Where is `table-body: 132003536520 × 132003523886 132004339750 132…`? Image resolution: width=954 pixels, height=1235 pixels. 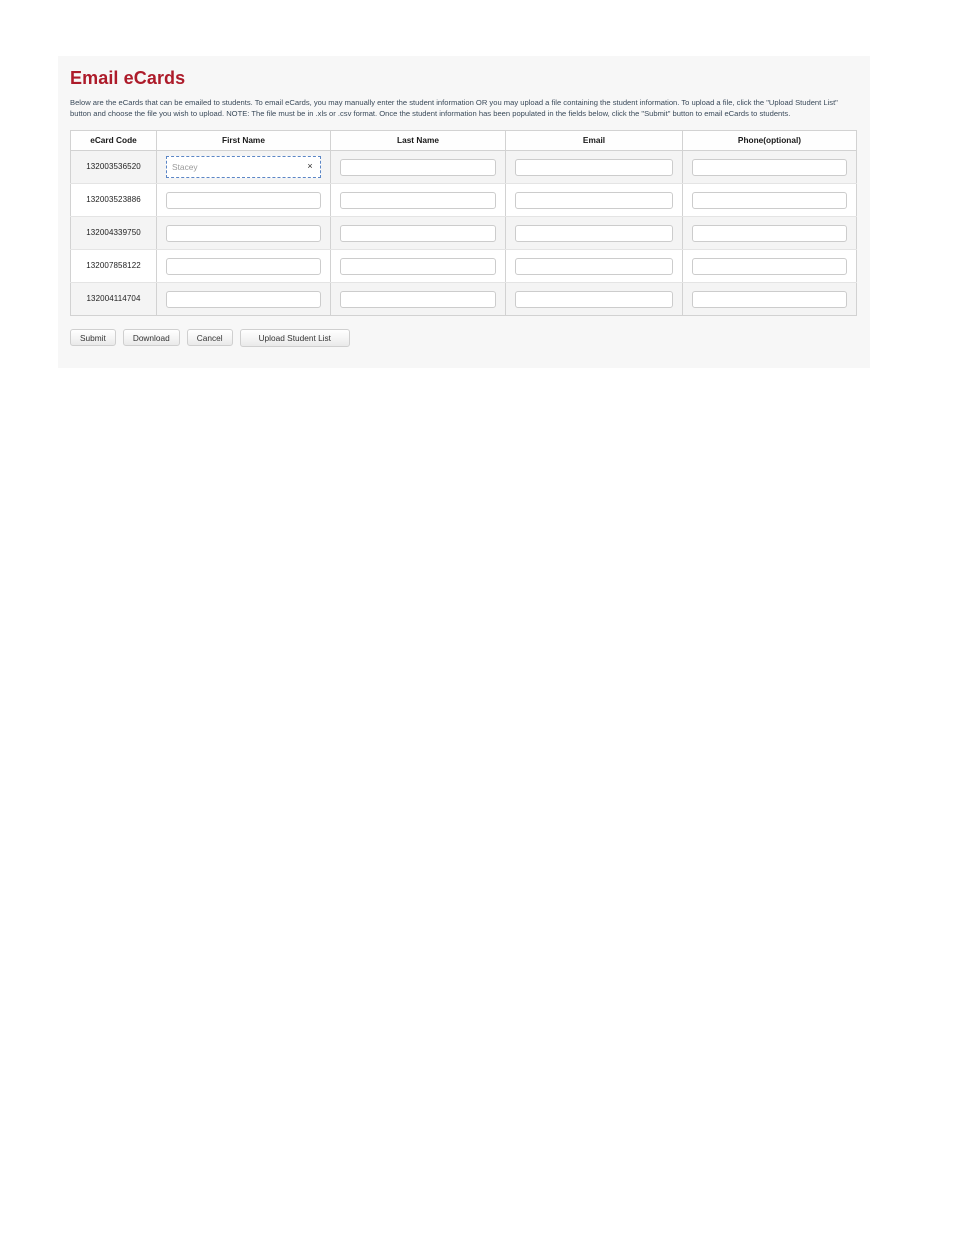
table-body: 132003536520 × 132003523886 132004339750 132… is located at coordinates (463, 233).